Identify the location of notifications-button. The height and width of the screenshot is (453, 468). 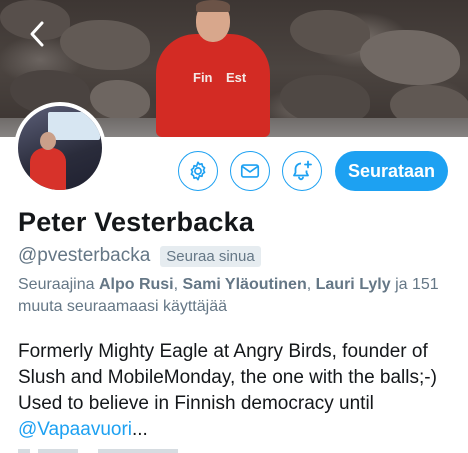
(302, 171).